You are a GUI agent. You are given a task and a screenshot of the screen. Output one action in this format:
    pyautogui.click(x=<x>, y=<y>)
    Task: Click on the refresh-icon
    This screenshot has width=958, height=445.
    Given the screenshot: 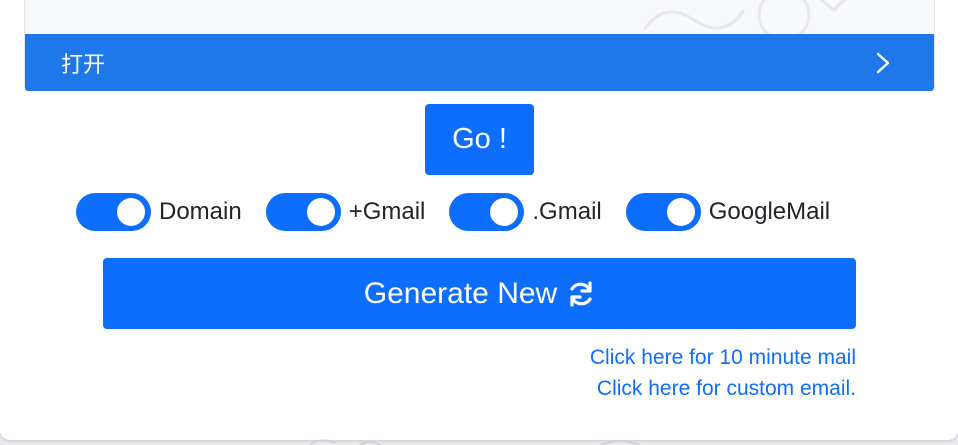 What is the action you would take?
    pyautogui.click(x=581, y=294)
    